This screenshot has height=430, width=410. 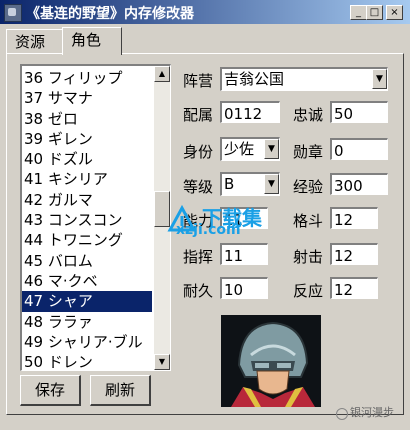 What do you see at coordinates (254, 79) in the screenshot?
I see `faction-value: 吉翁公国` at bounding box center [254, 79].